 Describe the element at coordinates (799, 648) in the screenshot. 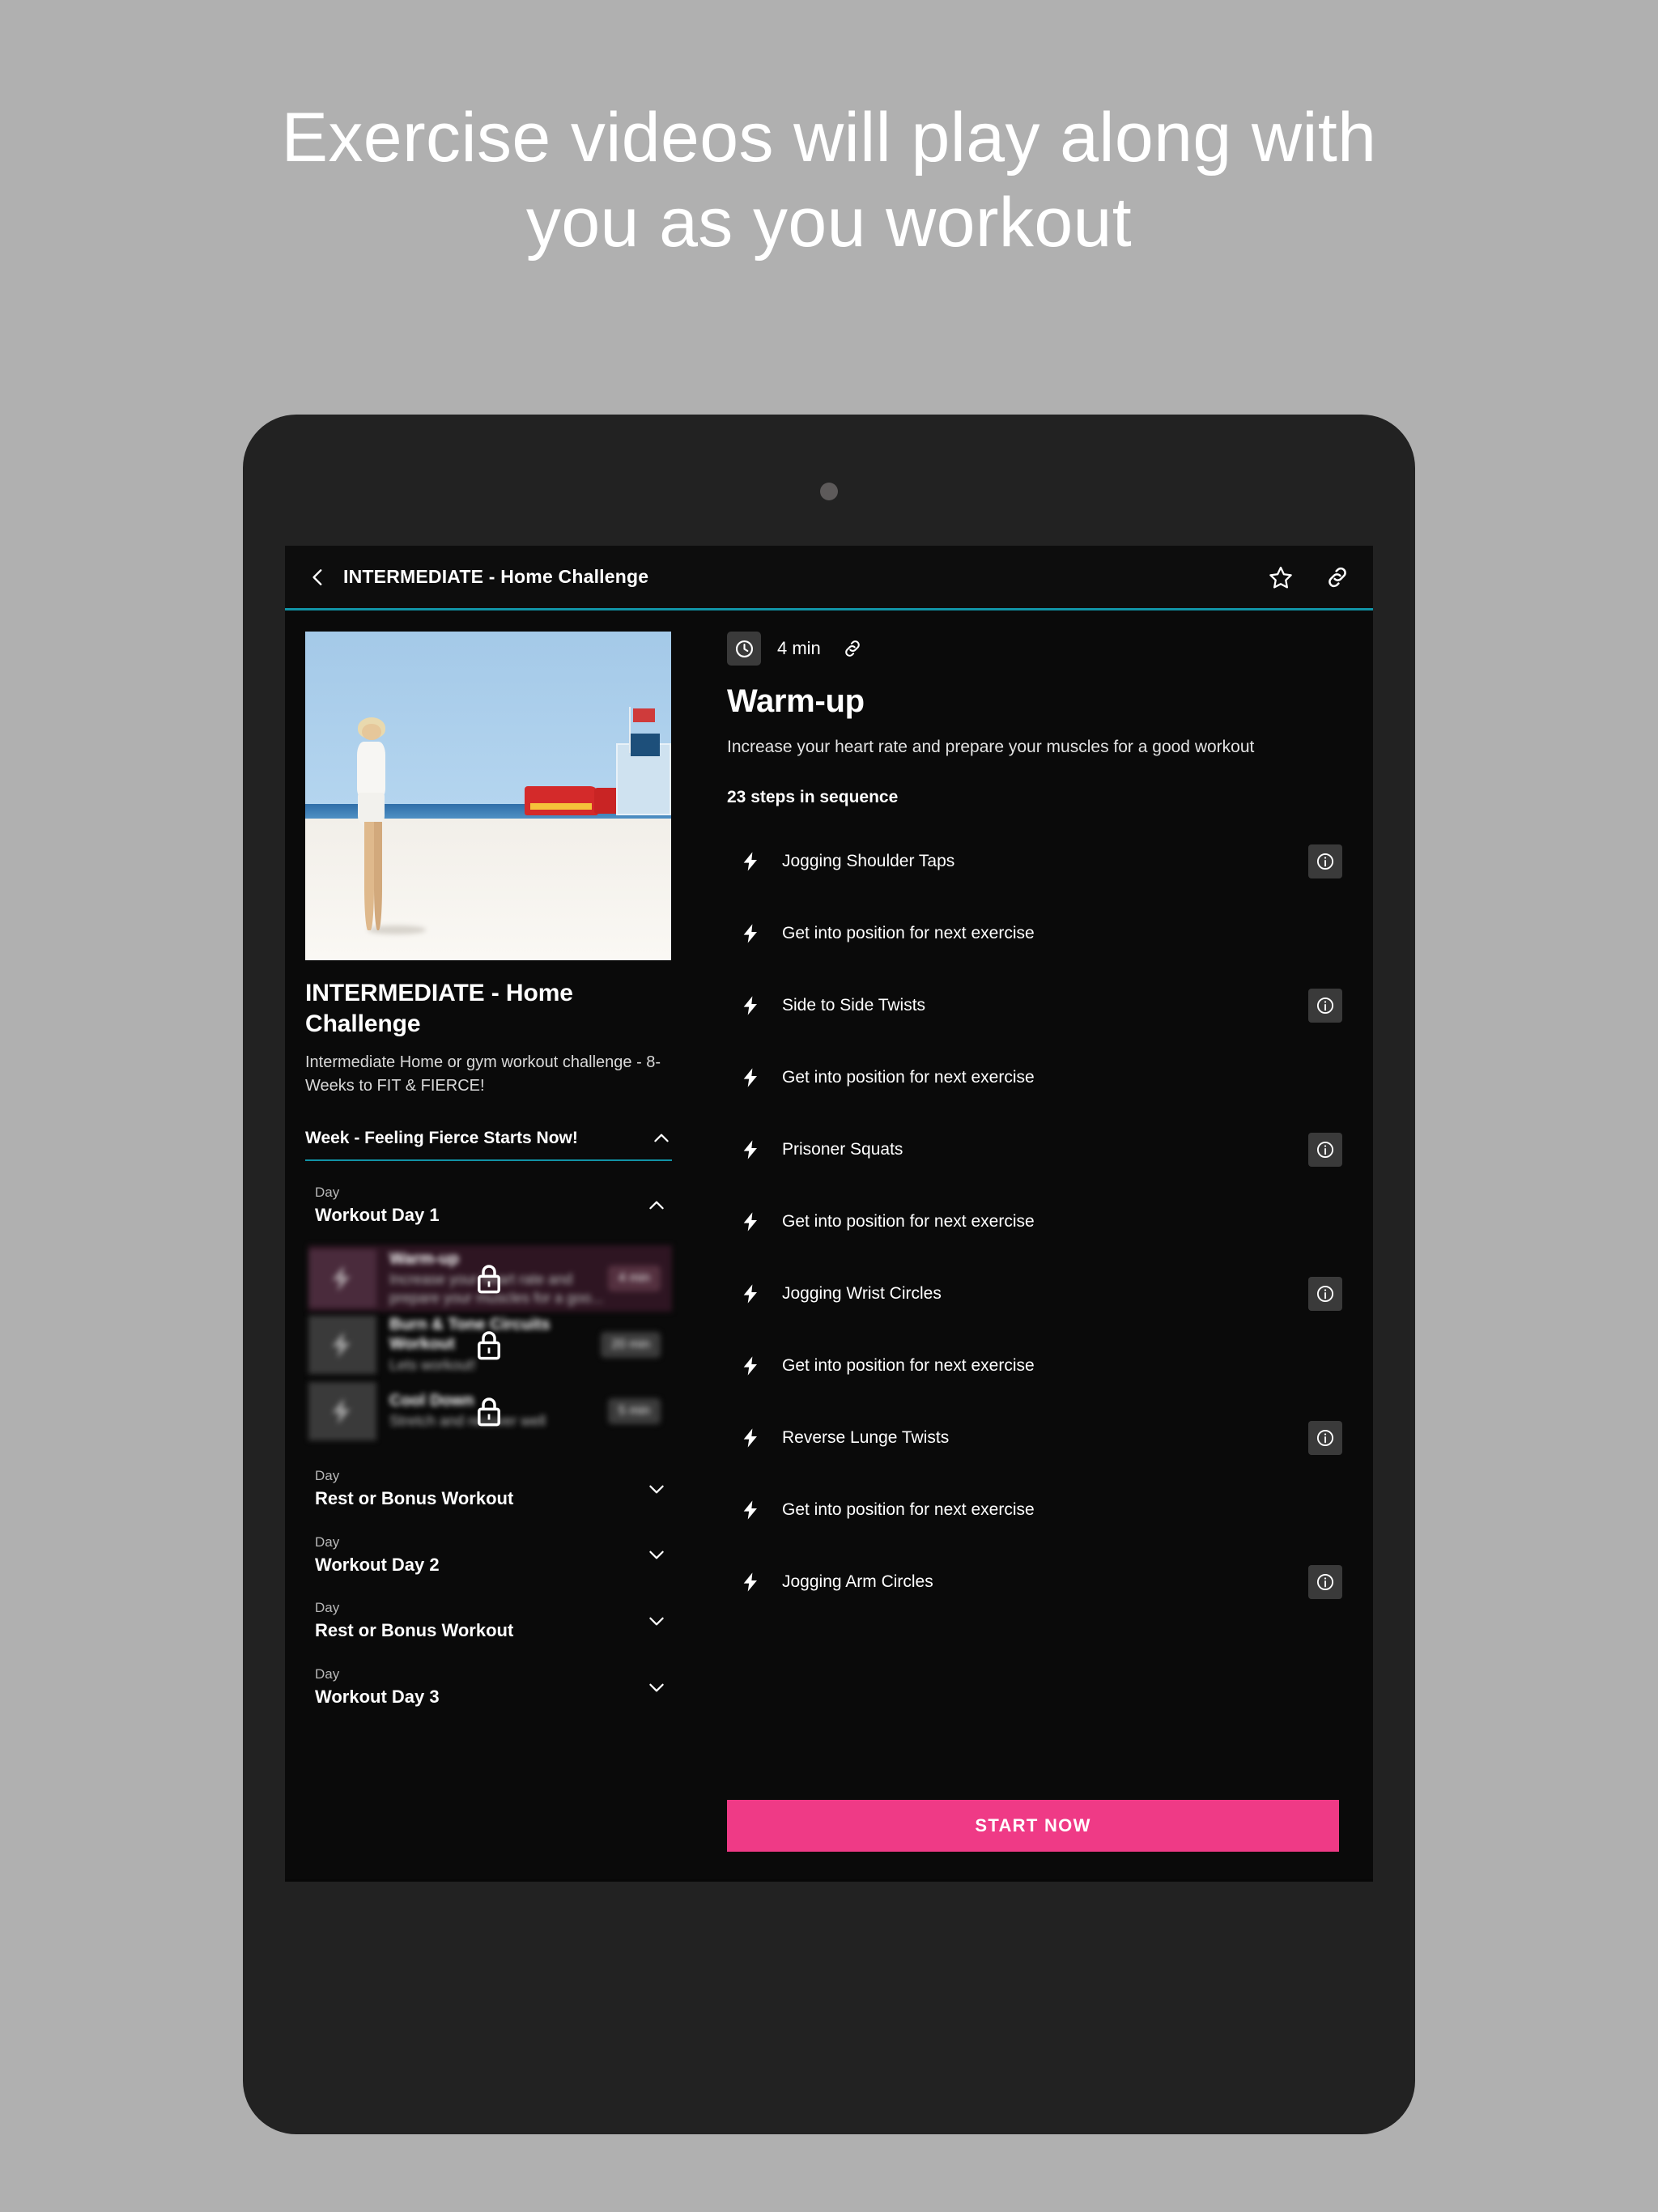

I see `duration-text: 4 min` at that location.